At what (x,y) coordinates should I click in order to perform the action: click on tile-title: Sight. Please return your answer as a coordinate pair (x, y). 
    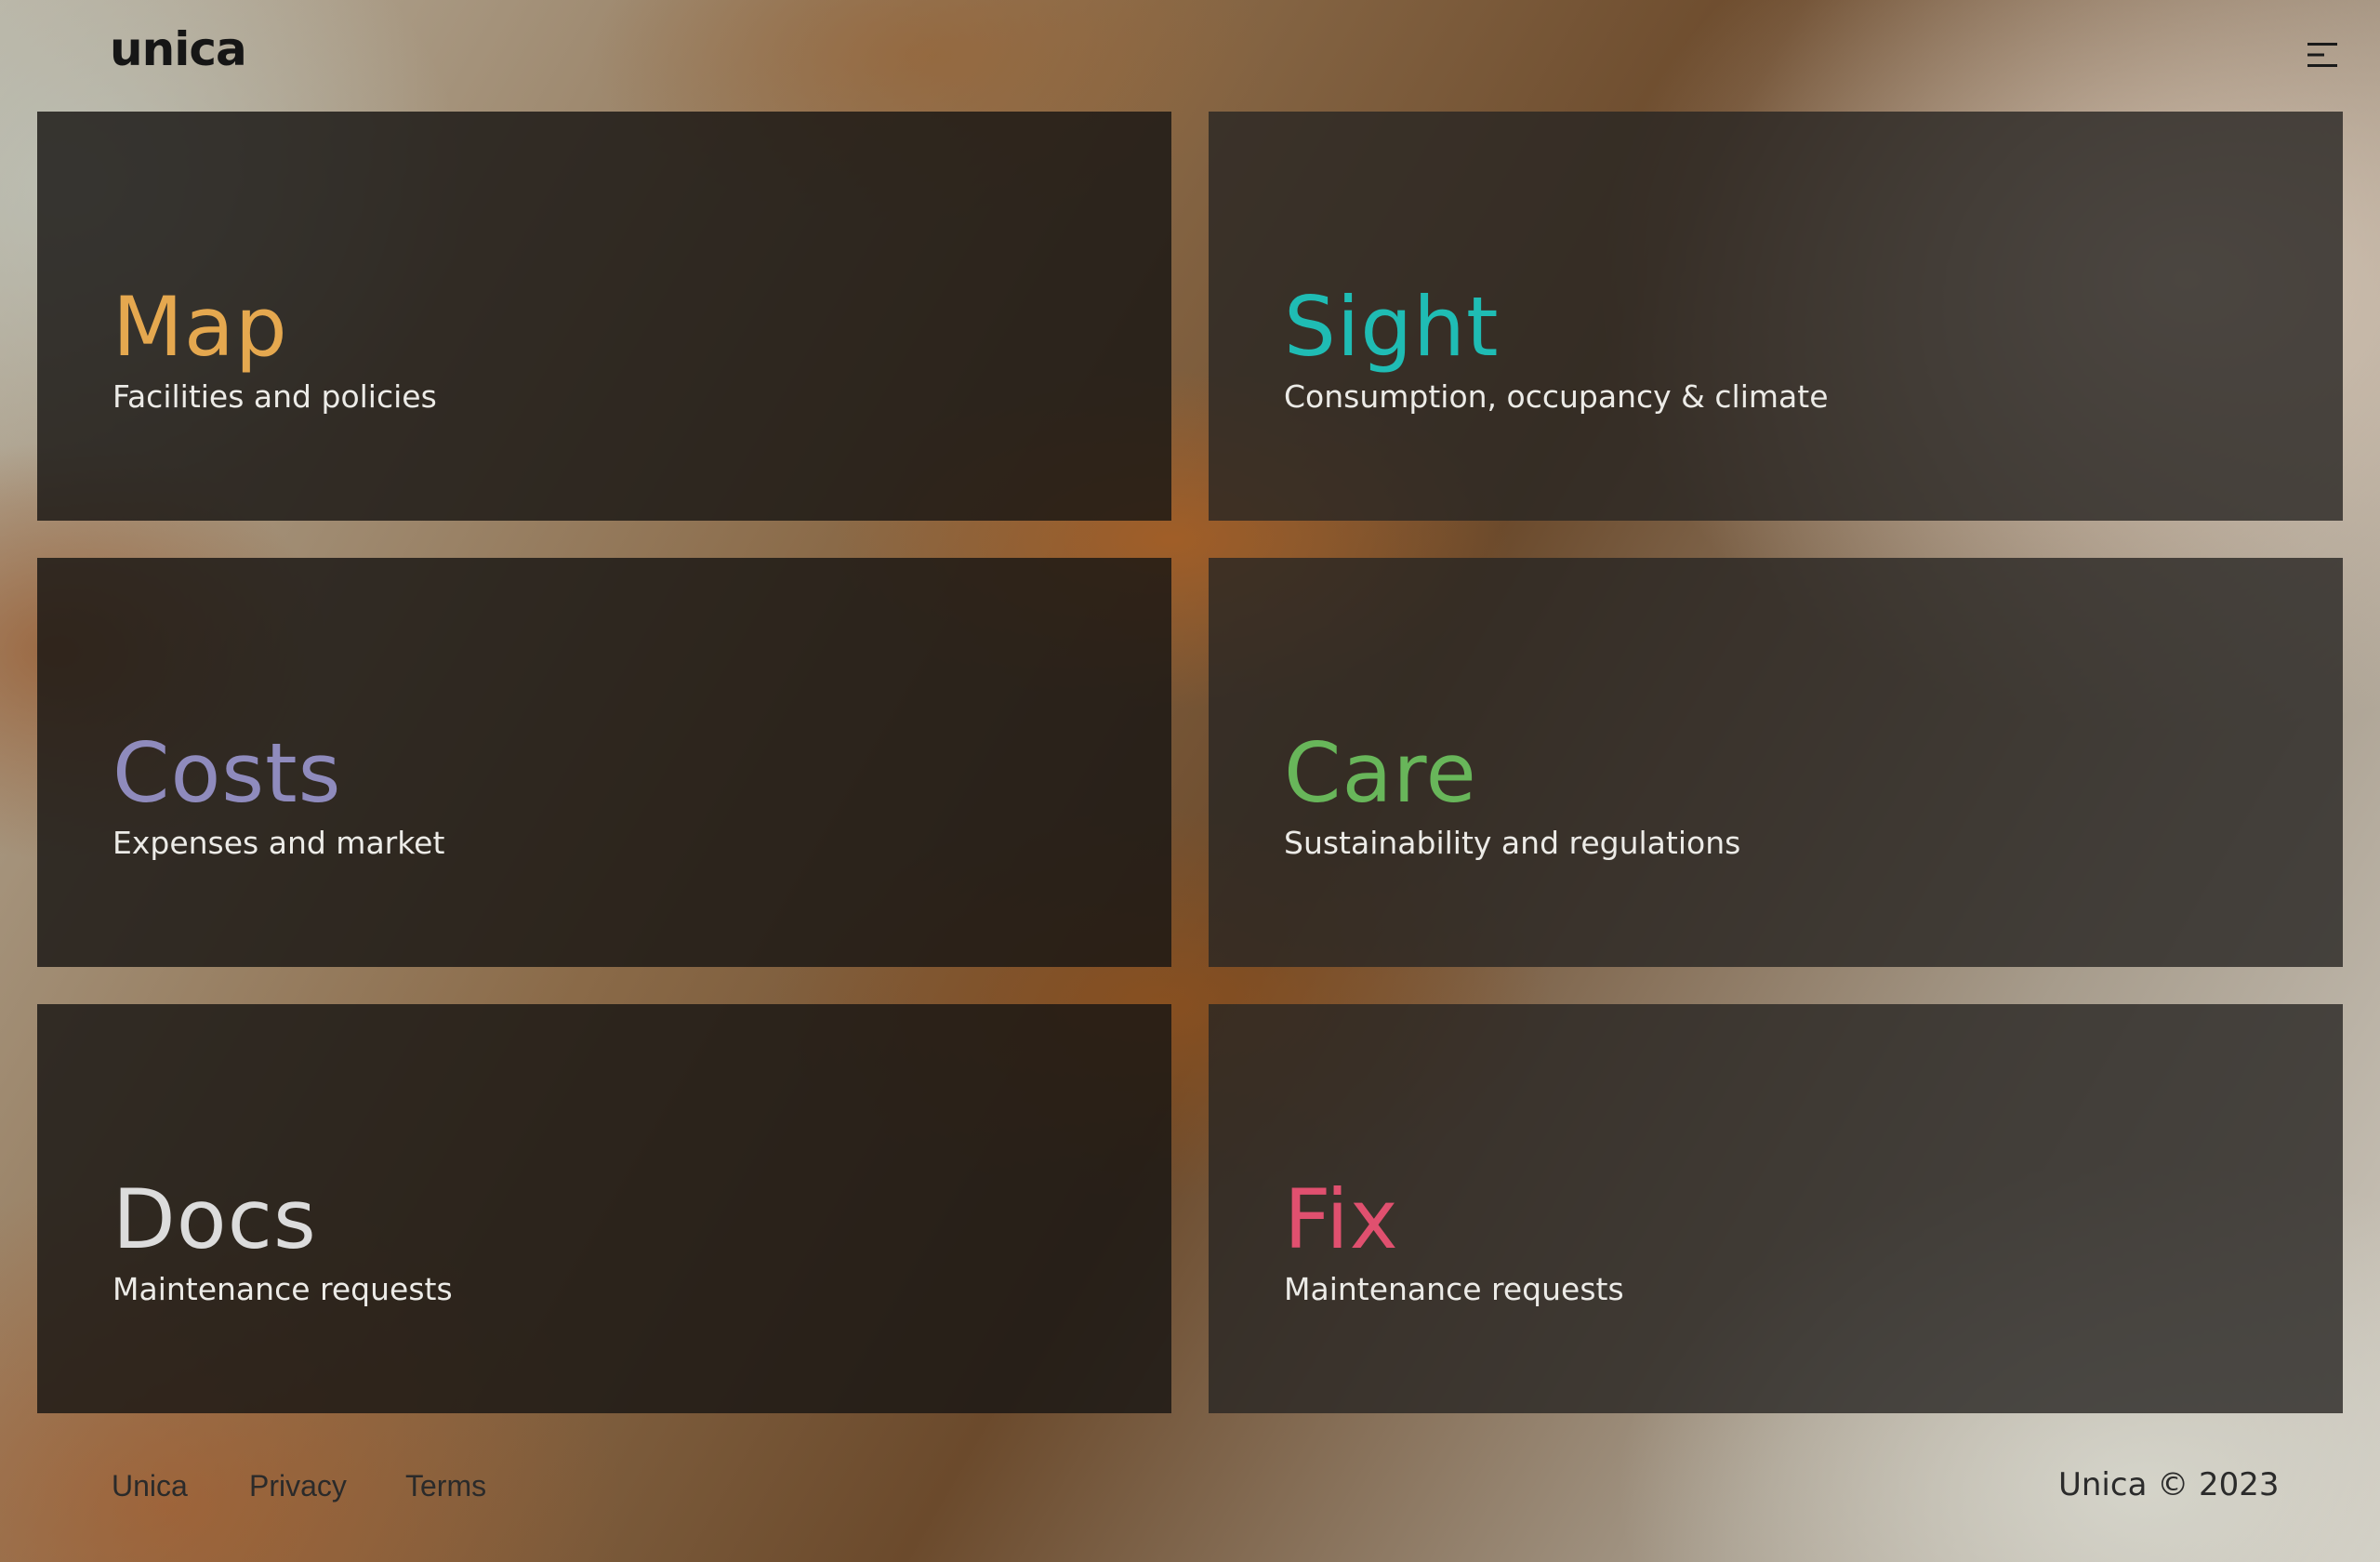
    Looking at the image, I should click on (1392, 327).